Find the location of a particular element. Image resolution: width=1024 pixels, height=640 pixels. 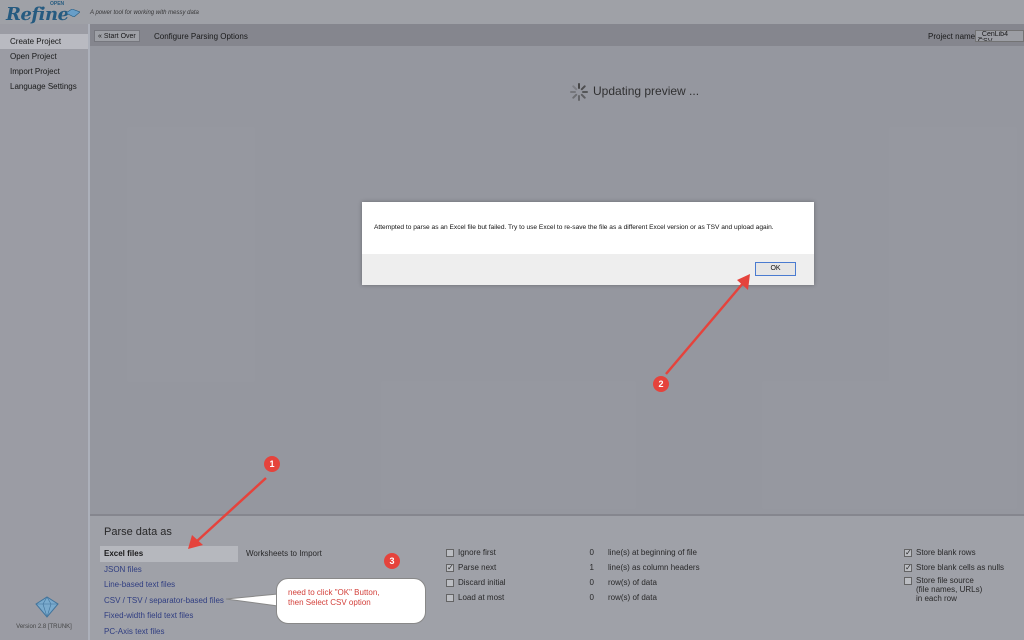

callout-line-1: need to click "OK" Button, is located at coordinates (334, 592).